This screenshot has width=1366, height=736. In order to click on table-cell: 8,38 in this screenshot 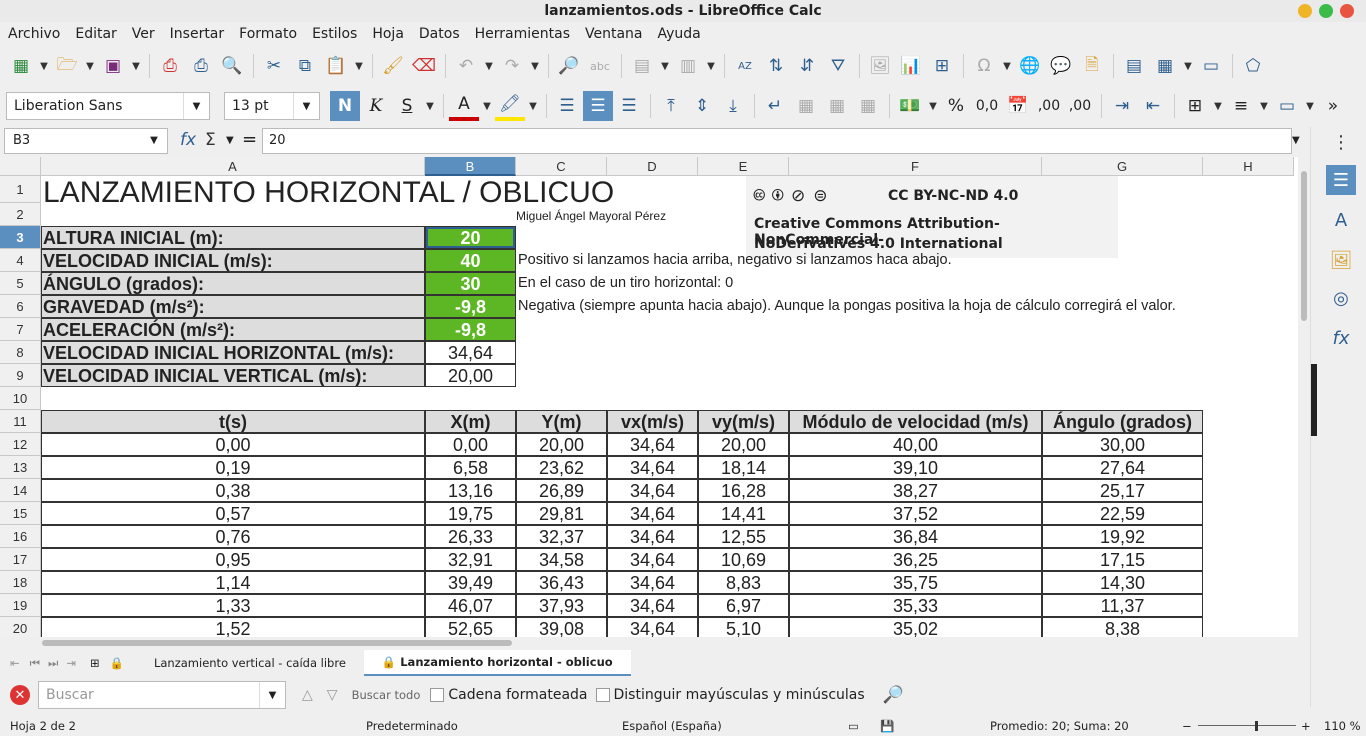, I will do `click(1122, 627)`.